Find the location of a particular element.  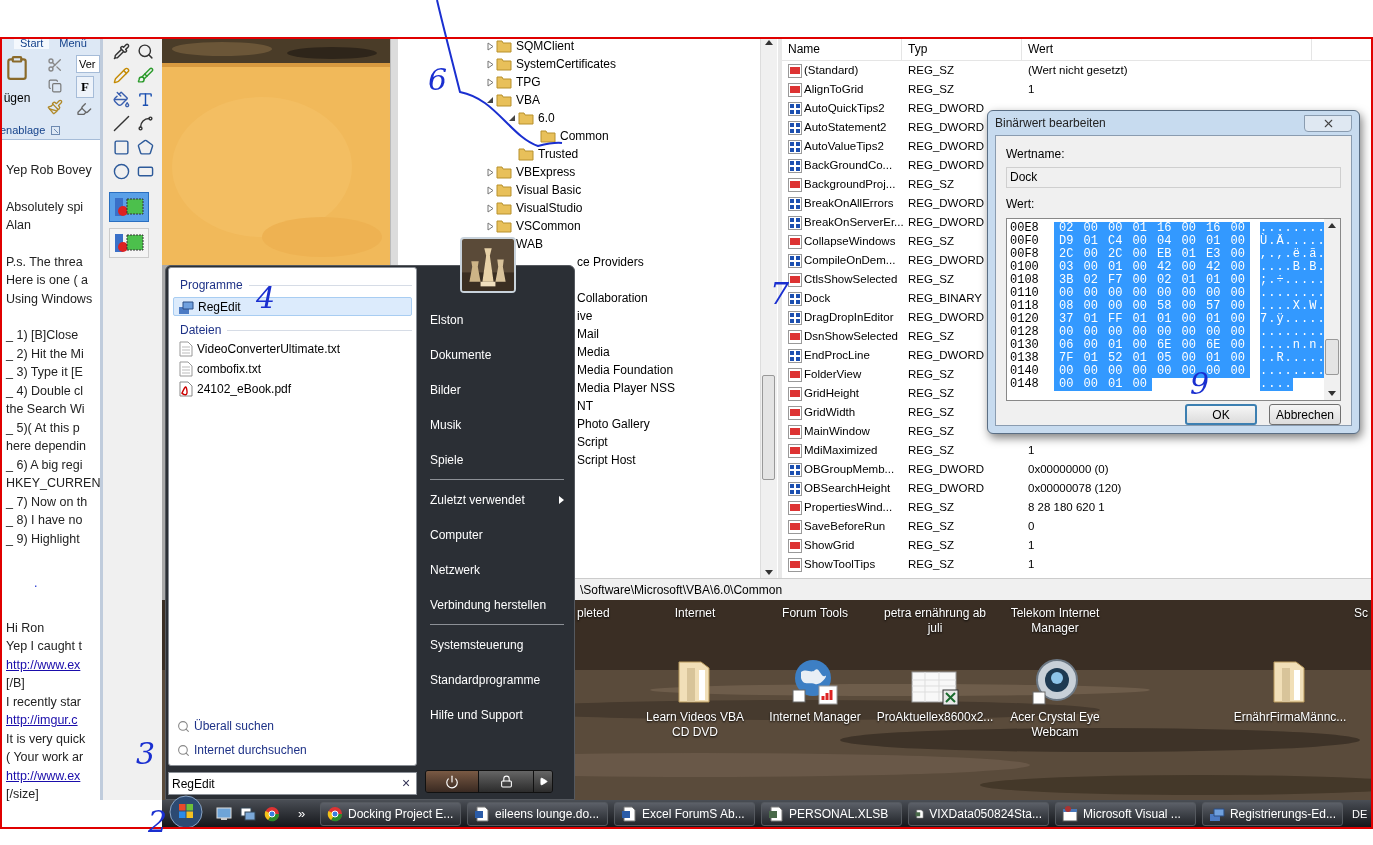

start-menu-item: Hilfe und Support is located at coordinates (497, 714).